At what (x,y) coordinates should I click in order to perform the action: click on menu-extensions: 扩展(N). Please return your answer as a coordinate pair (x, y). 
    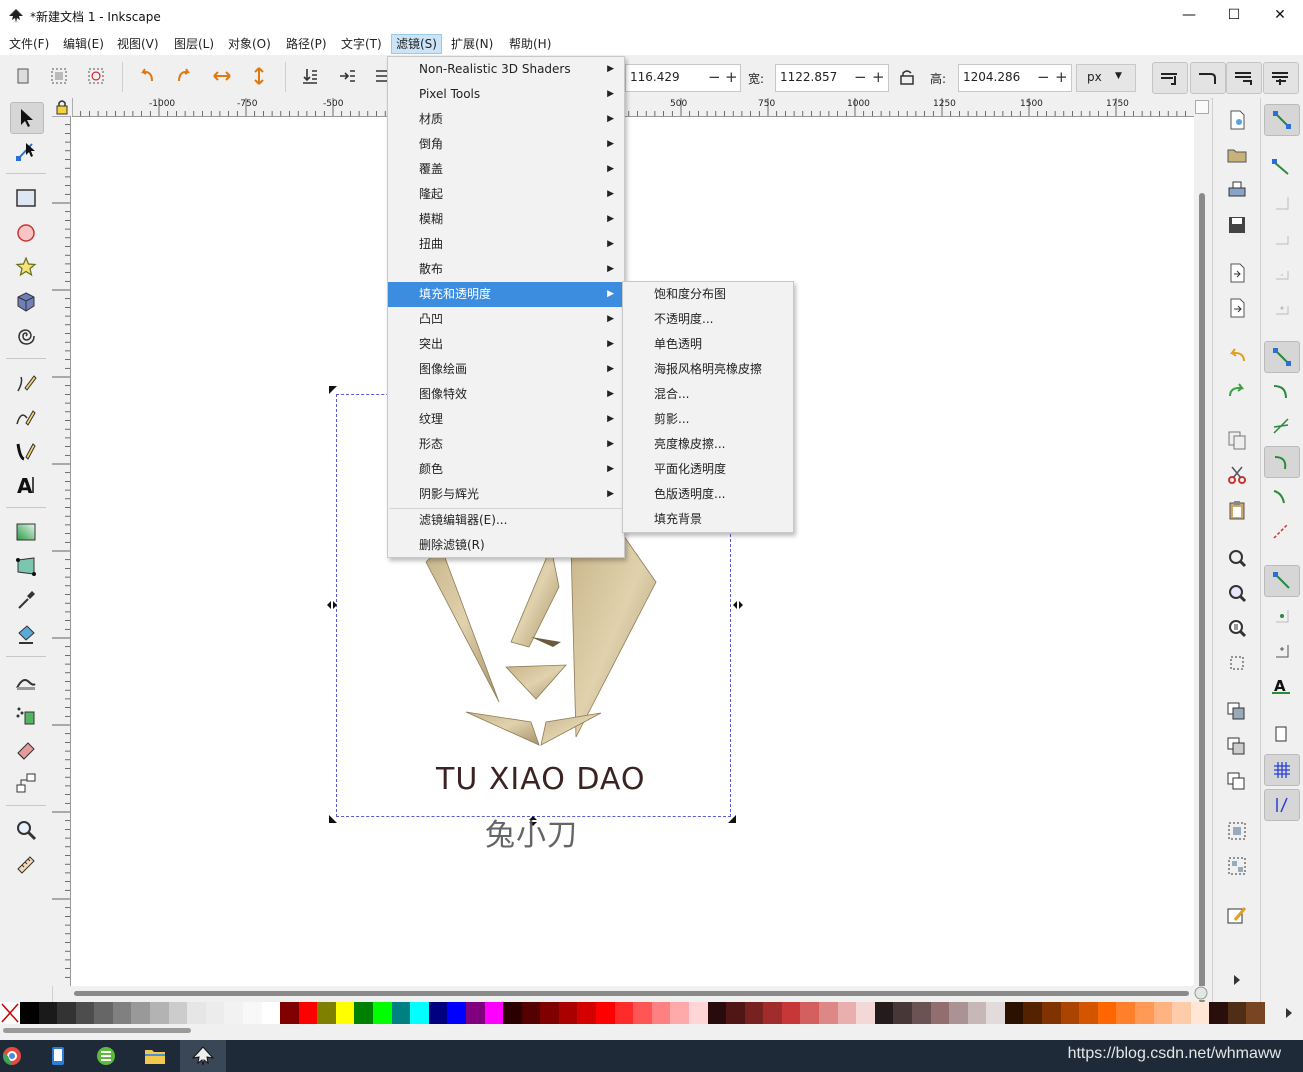
    Looking at the image, I should click on (472, 44).